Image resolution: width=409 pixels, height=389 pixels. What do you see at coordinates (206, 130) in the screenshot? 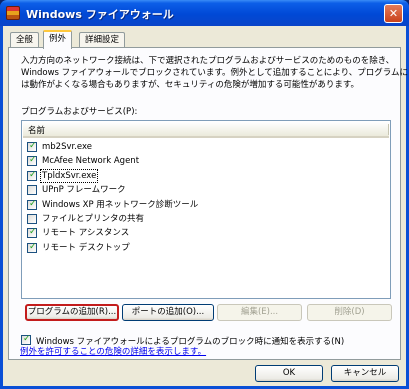
I see `name-column-header: 名前` at bounding box center [206, 130].